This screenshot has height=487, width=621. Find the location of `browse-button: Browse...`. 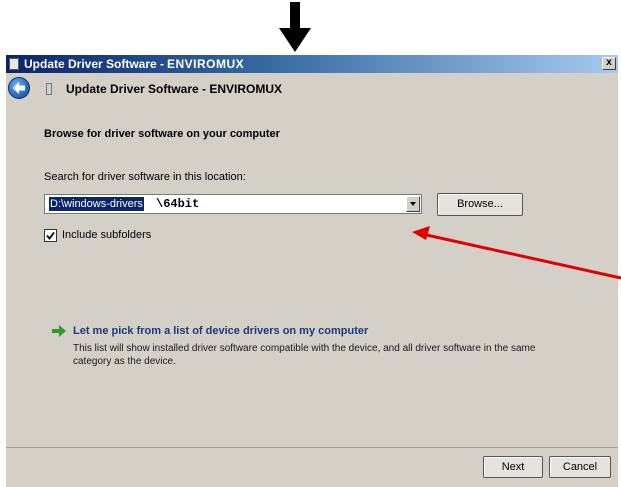

browse-button: Browse... is located at coordinates (480, 204).